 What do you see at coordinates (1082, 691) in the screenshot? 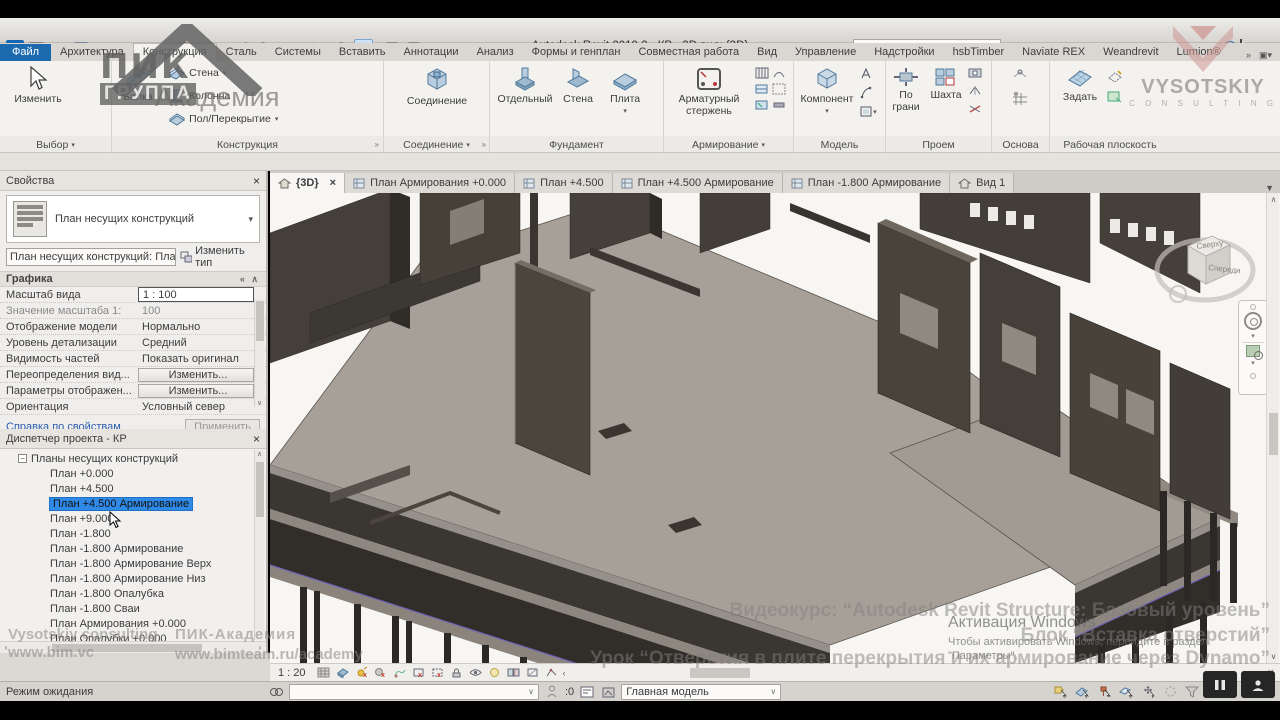
I see `select-underlay-toggle-icon` at bounding box center [1082, 691].